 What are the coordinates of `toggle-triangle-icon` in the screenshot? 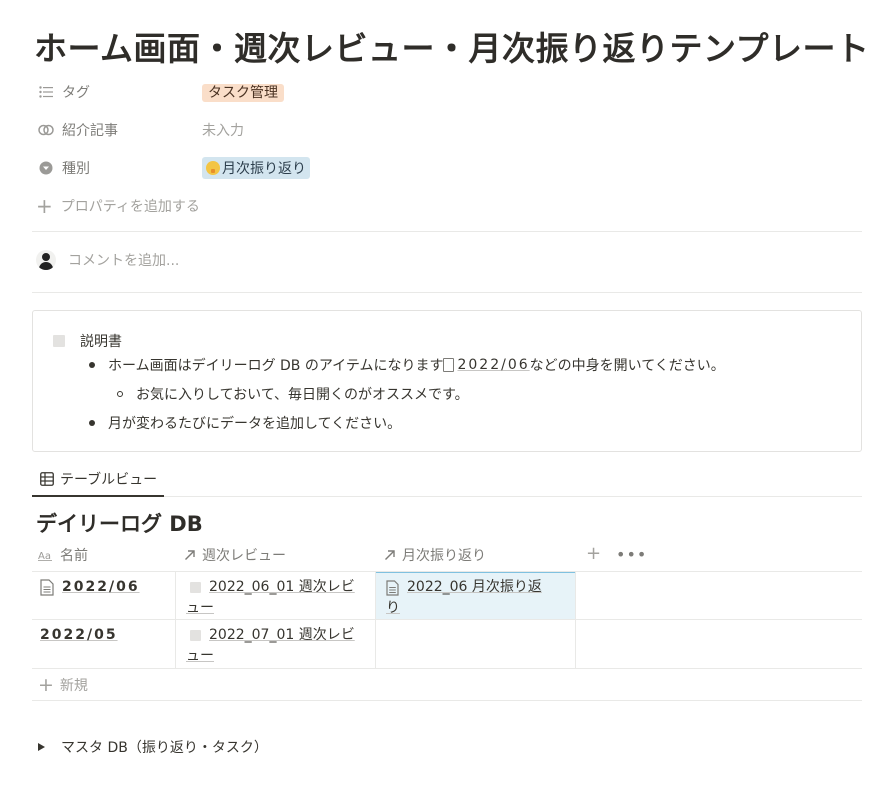 It's located at (41, 747).